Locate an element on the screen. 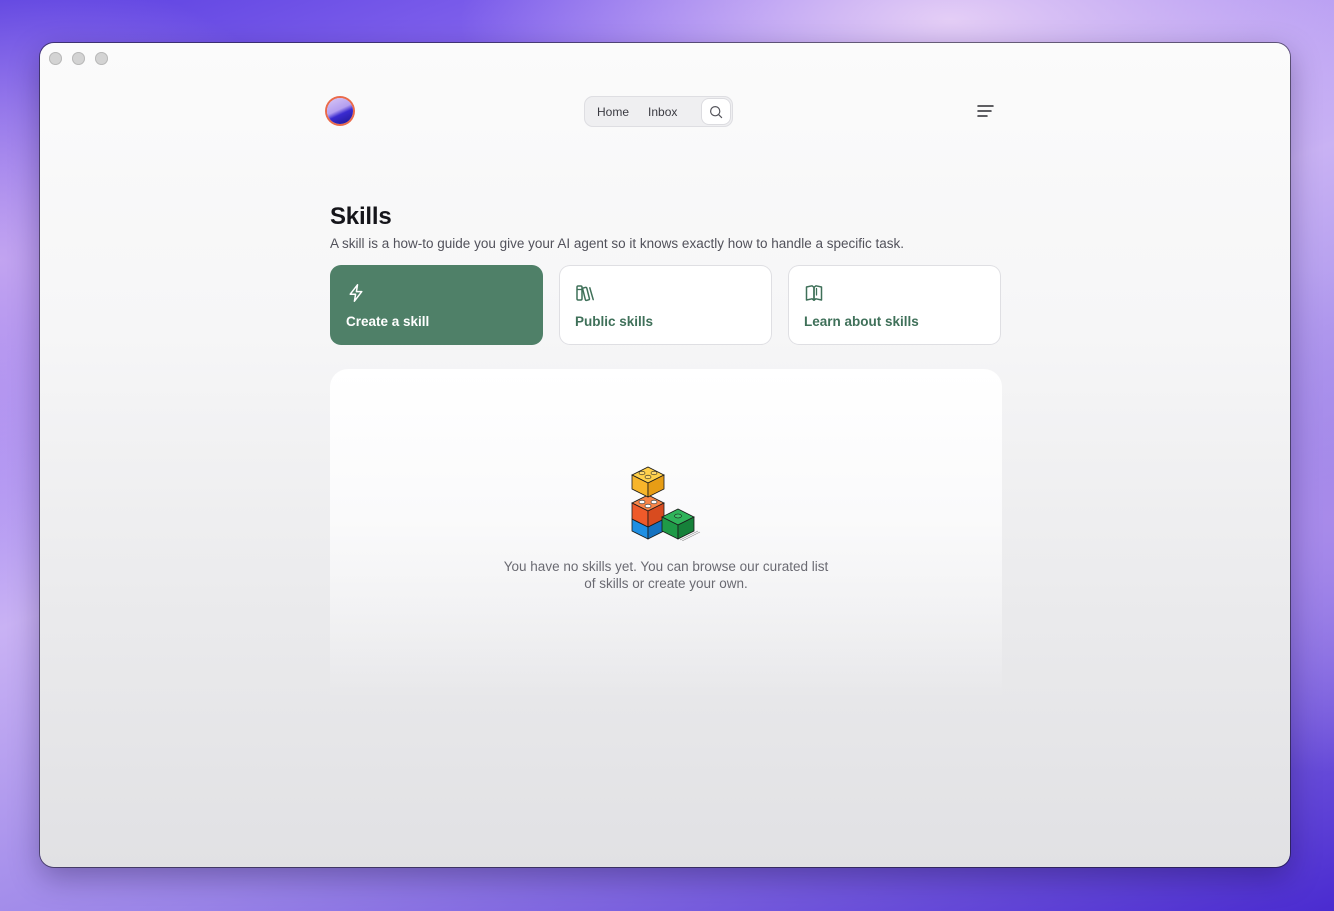 The width and height of the screenshot is (1334, 911). window-controls is located at coordinates (78, 58).